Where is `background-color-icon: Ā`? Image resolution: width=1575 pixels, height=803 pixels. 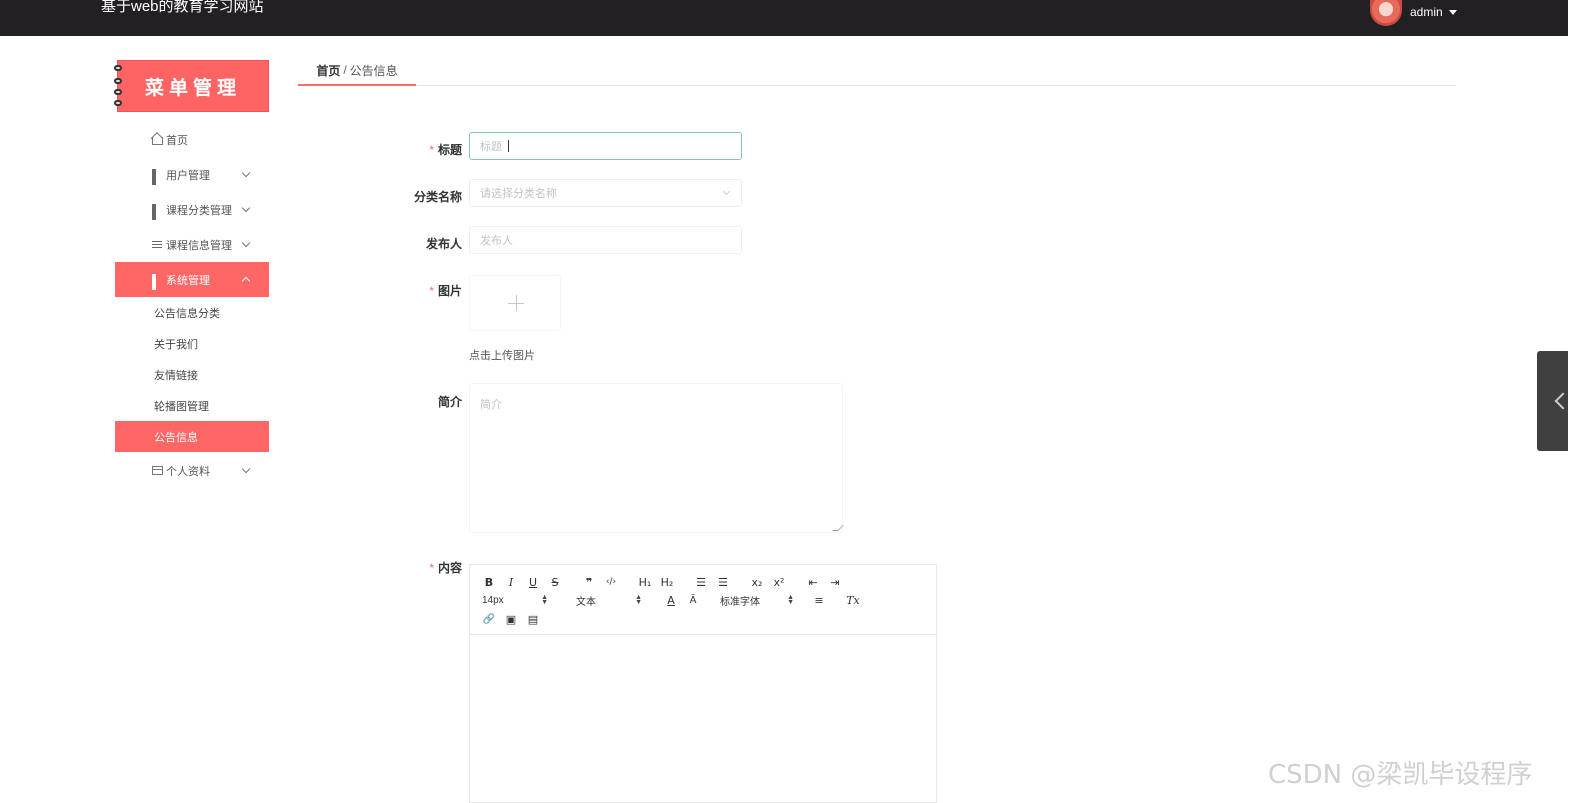
background-color-icon: Ā is located at coordinates (693, 600).